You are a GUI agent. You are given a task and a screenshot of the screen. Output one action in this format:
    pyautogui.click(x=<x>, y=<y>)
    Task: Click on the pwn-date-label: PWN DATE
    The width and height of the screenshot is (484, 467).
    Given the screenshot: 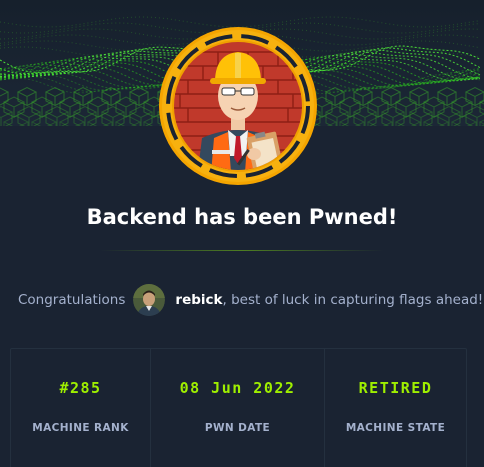 What is the action you would take?
    pyautogui.click(x=237, y=428)
    